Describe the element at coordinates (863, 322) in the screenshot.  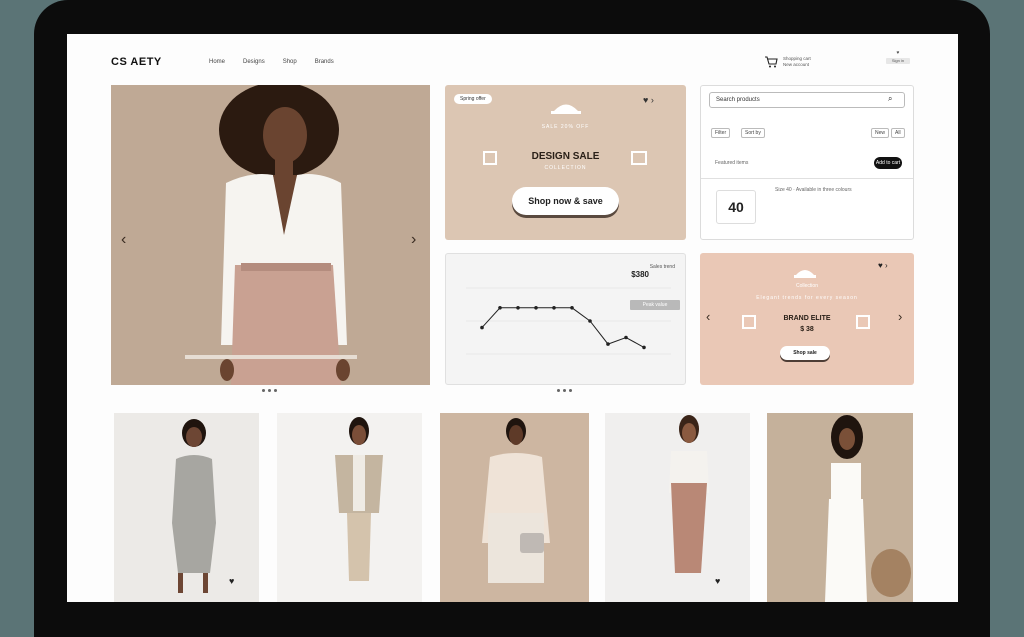
I see `collection-icon-right` at that location.